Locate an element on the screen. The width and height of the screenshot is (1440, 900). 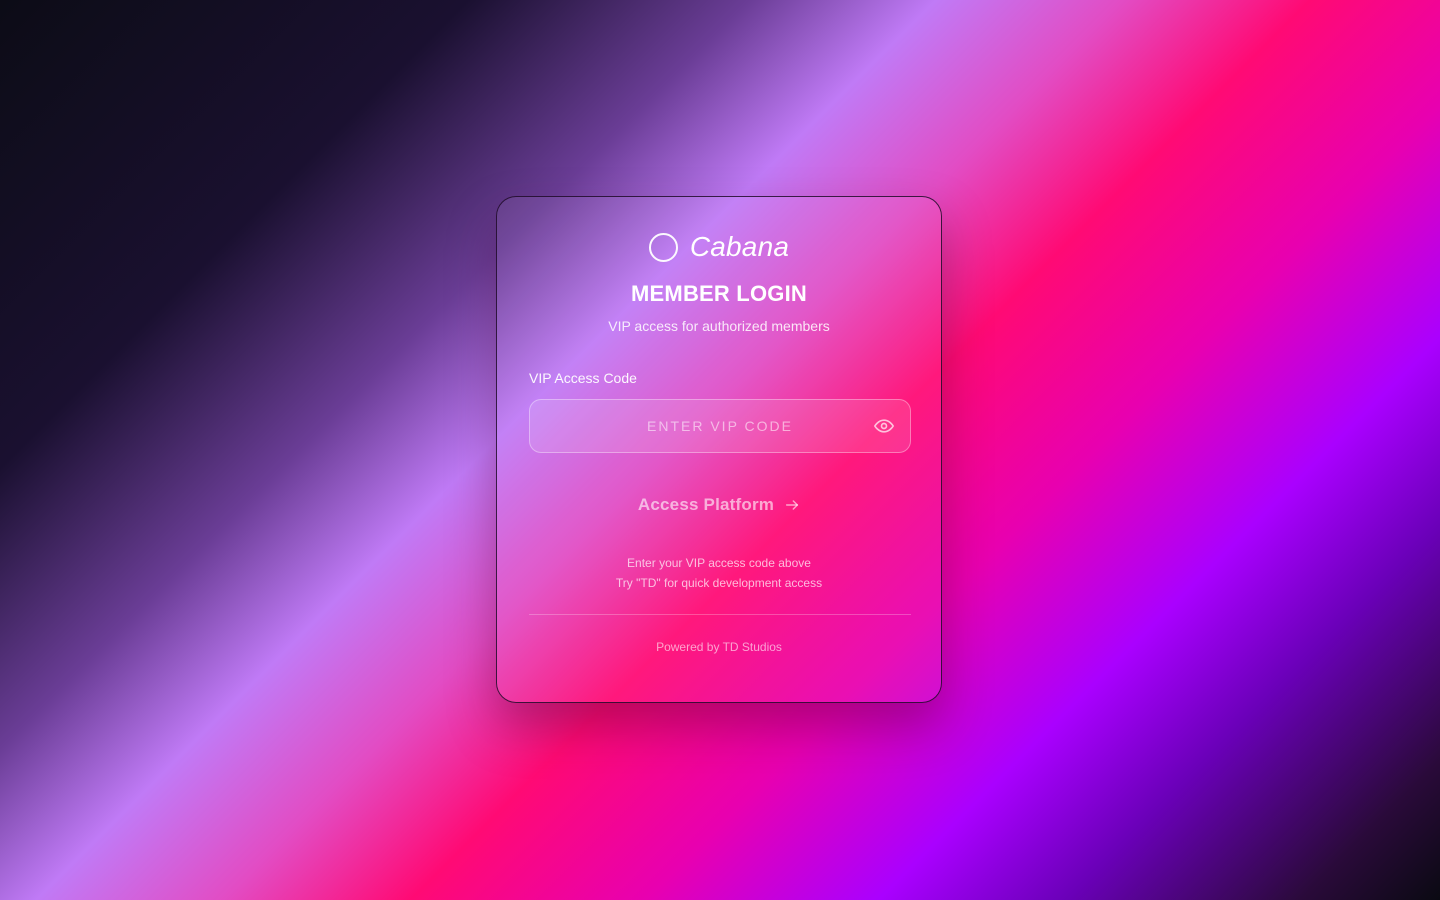
hint-line-2: Try "TD" for quick development access is located at coordinates (719, 583).